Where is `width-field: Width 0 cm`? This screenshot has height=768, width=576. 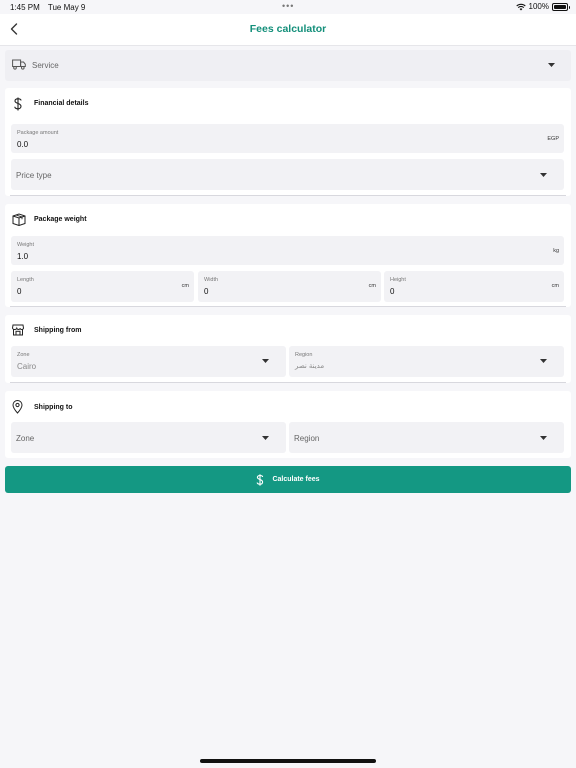 width-field: Width 0 cm is located at coordinates (289, 286).